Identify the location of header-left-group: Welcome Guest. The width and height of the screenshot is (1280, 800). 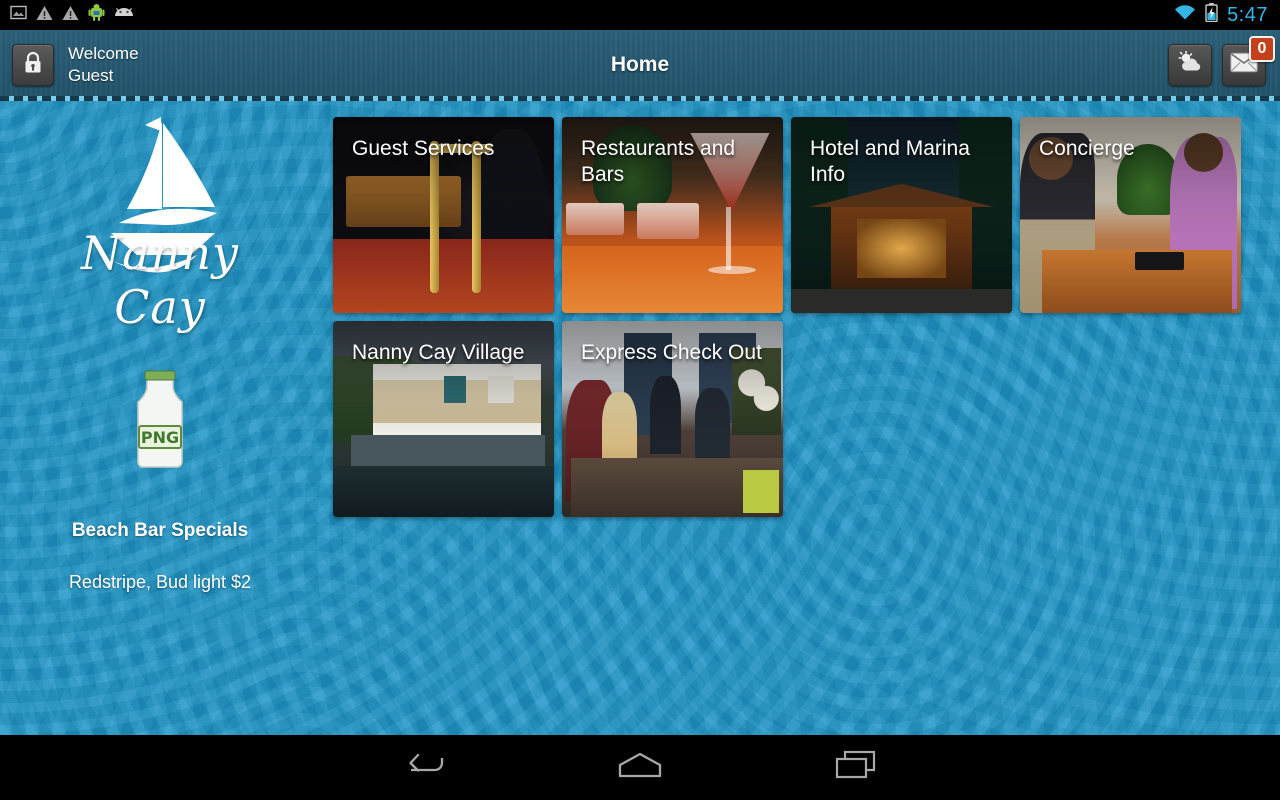
(69, 65).